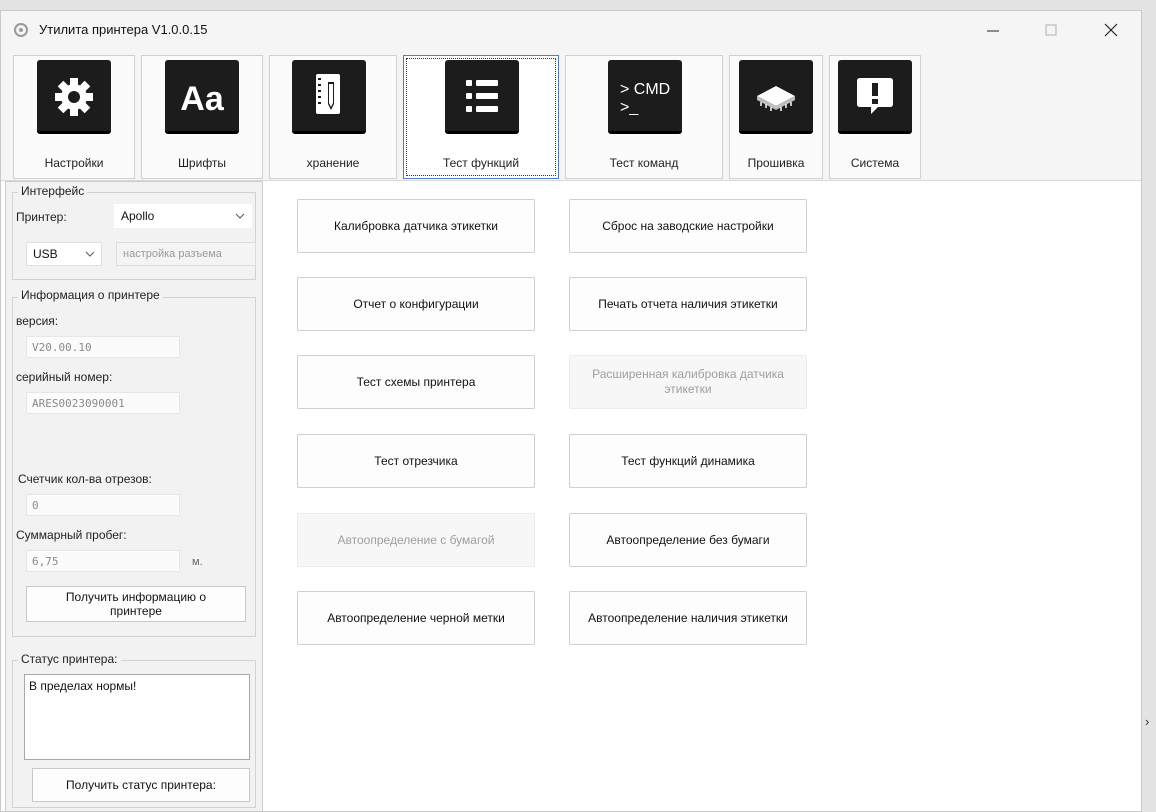 Image resolution: width=1156 pixels, height=812 pixels. Describe the element at coordinates (776, 97) in the screenshot. I see `chip-icon` at that location.